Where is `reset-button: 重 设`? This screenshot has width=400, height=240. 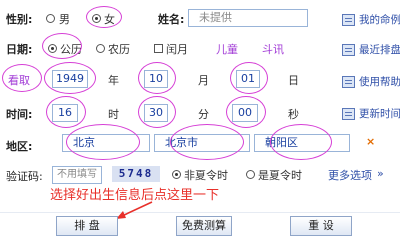
reset-button: 重 设 is located at coordinates (321, 226).